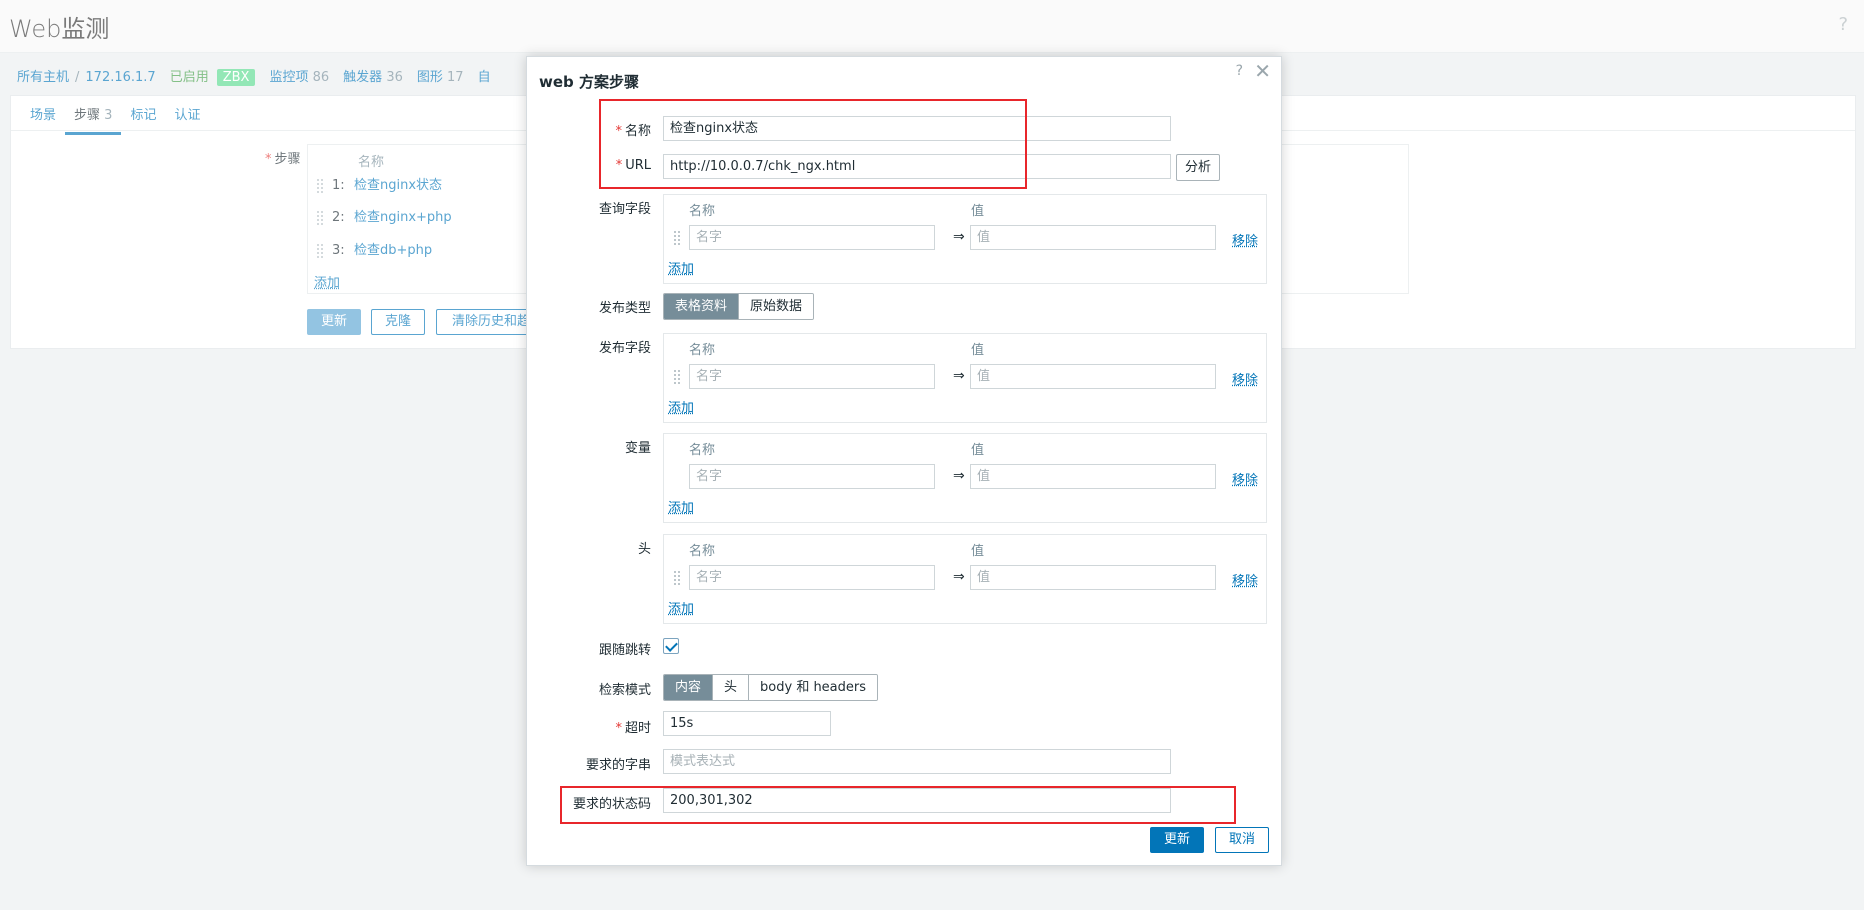  I want to click on retrieve-mode-toggle: 内容 头 body 和 headers, so click(771, 687).